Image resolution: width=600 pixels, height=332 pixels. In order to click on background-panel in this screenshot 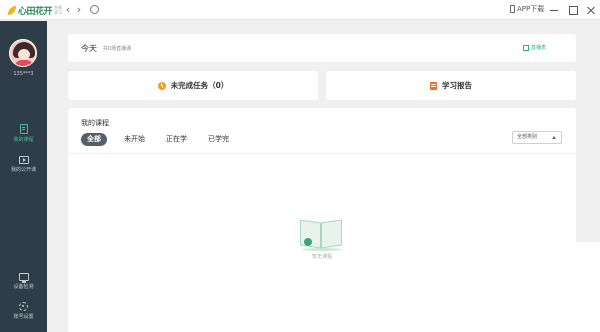, I will do `click(588, 287)`.